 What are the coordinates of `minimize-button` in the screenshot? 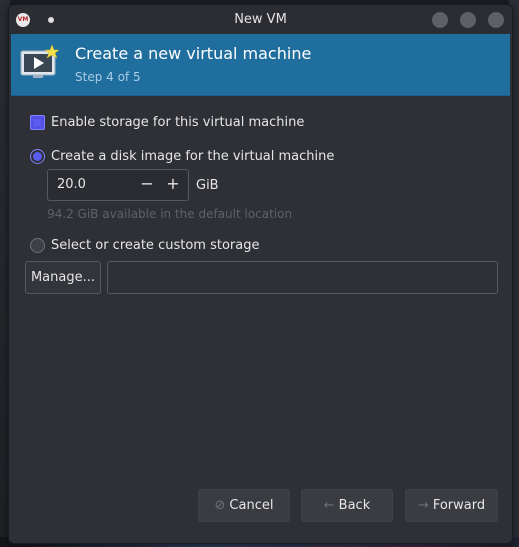 It's located at (440, 20).